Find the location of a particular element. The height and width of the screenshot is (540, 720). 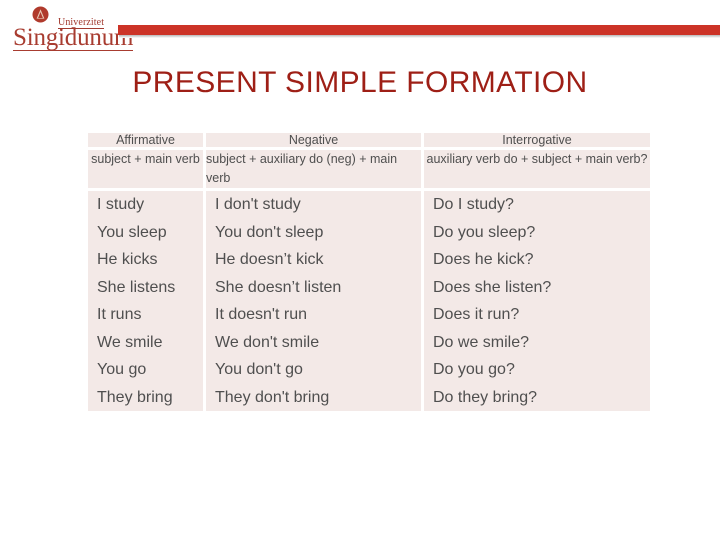

list-item: Does she listen? is located at coordinates (492, 287).